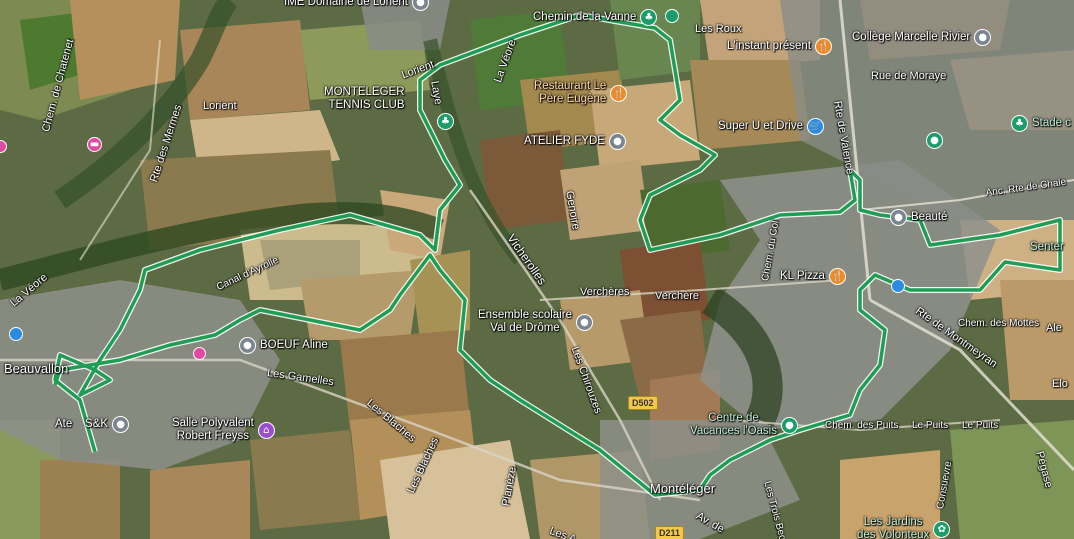 The height and width of the screenshot is (539, 1074). Describe the element at coordinates (94, 144) in the screenshot. I see `hotel-icon: ▬` at that location.